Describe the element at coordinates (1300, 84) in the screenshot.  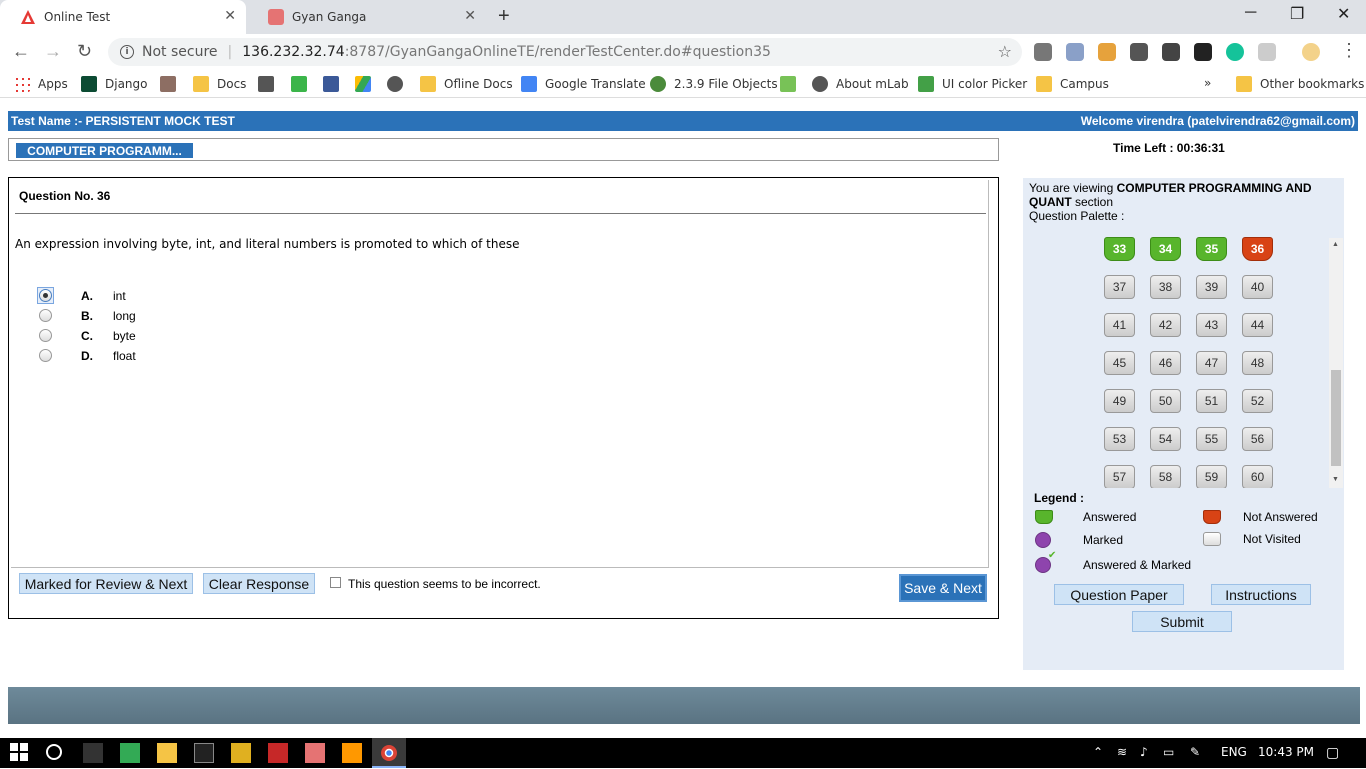
I see `bookmark-other: Other bookmarks` at that location.